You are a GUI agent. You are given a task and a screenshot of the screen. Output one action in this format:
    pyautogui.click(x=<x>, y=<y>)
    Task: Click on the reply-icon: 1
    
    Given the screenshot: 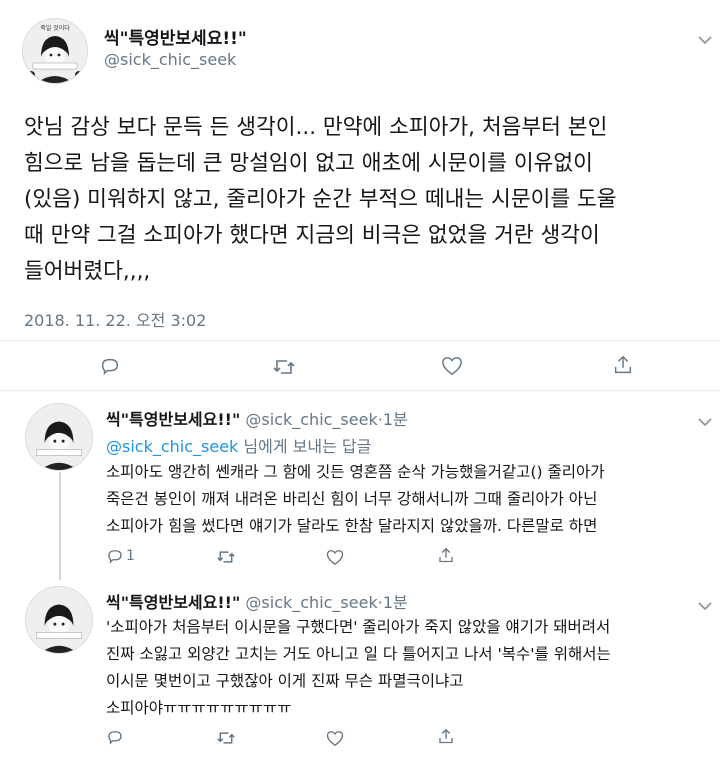 What is the action you would take?
    pyautogui.click(x=120, y=556)
    